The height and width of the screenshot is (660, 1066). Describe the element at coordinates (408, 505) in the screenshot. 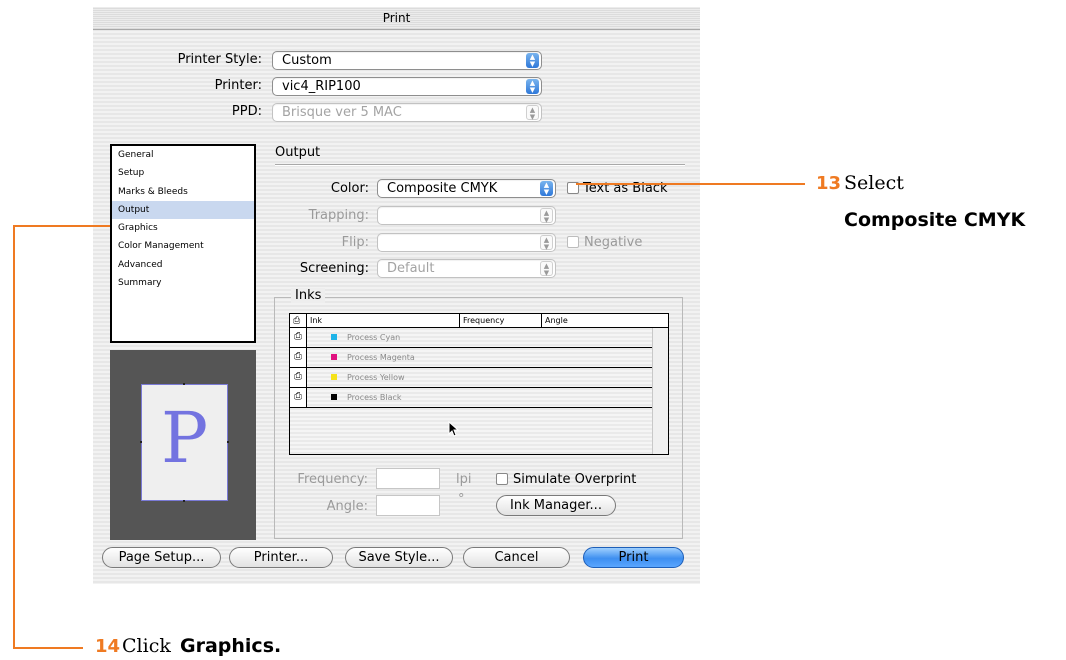

I see `angle-input` at that location.